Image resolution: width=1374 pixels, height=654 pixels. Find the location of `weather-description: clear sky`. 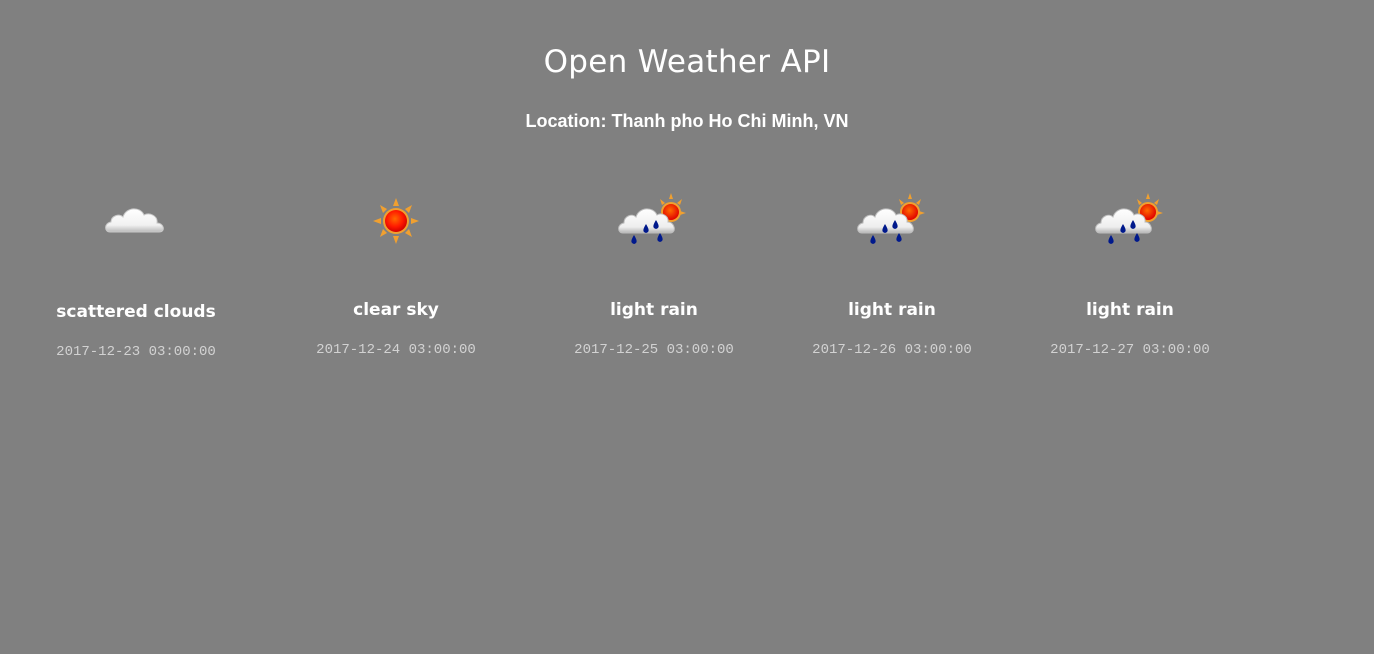

weather-description: clear sky is located at coordinates (396, 310).